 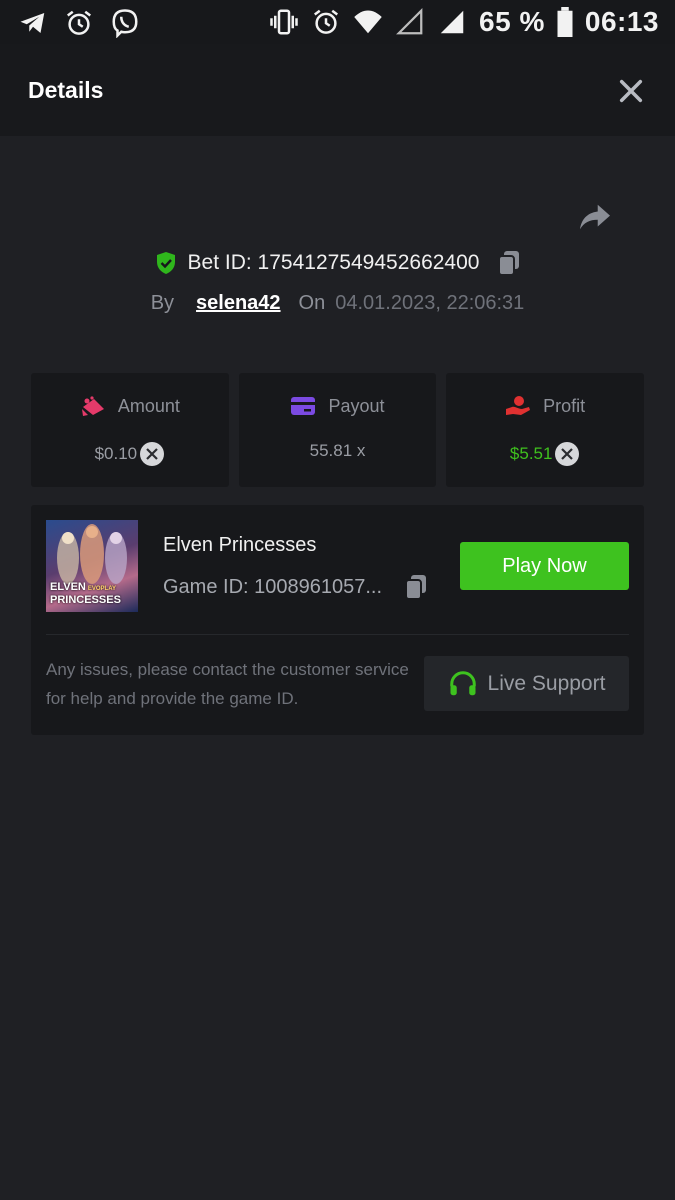 I want to click on profit-hand-icon, so click(x=518, y=405).